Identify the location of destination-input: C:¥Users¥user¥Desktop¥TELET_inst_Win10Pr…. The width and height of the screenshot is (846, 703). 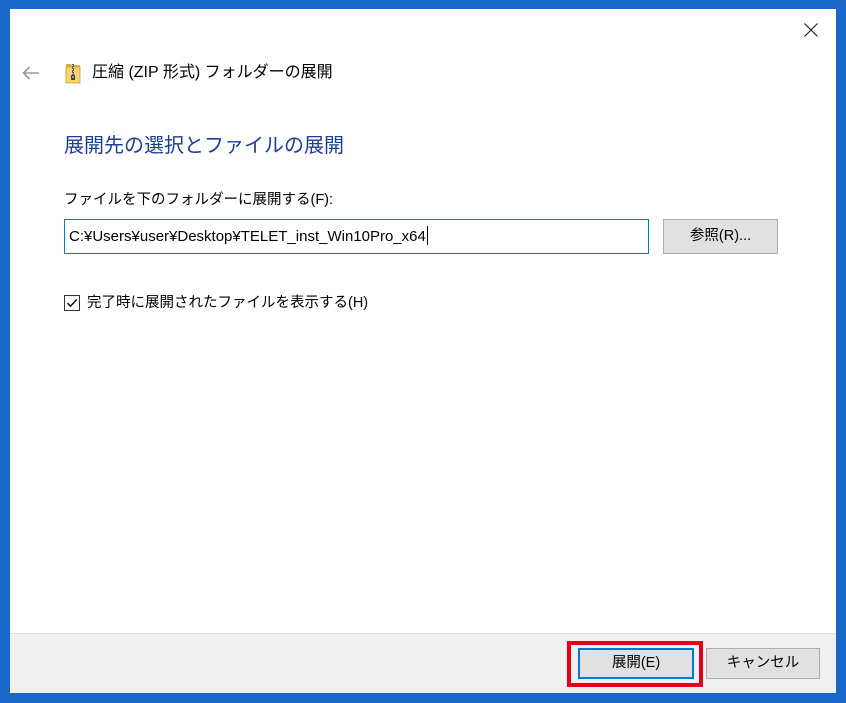
(356, 236).